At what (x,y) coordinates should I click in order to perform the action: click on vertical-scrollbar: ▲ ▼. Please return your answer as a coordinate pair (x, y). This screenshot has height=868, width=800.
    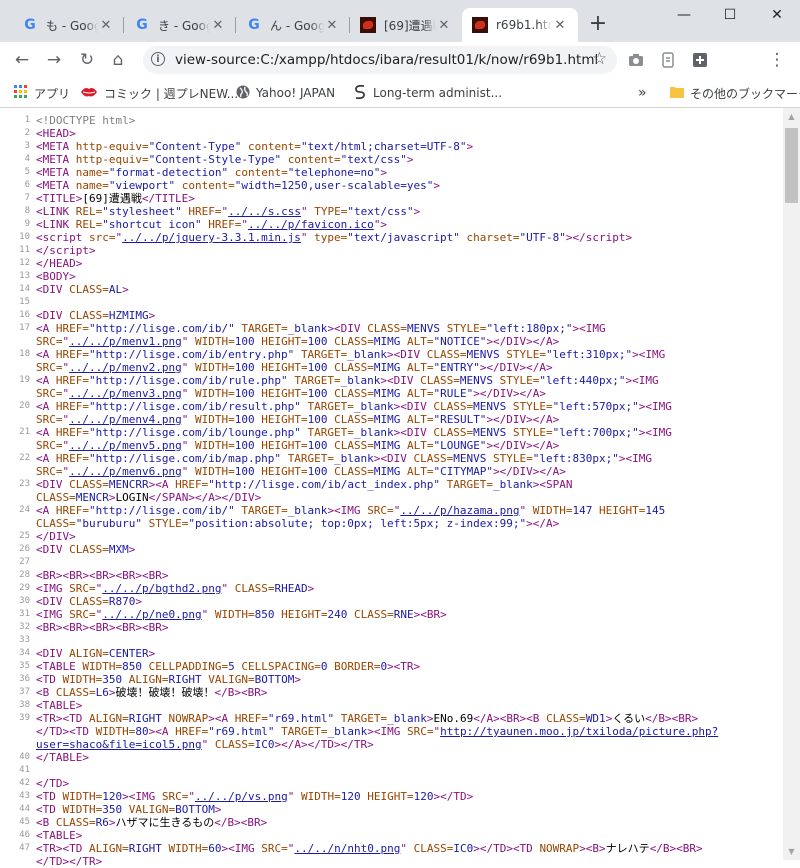
    Looking at the image, I should click on (791, 484).